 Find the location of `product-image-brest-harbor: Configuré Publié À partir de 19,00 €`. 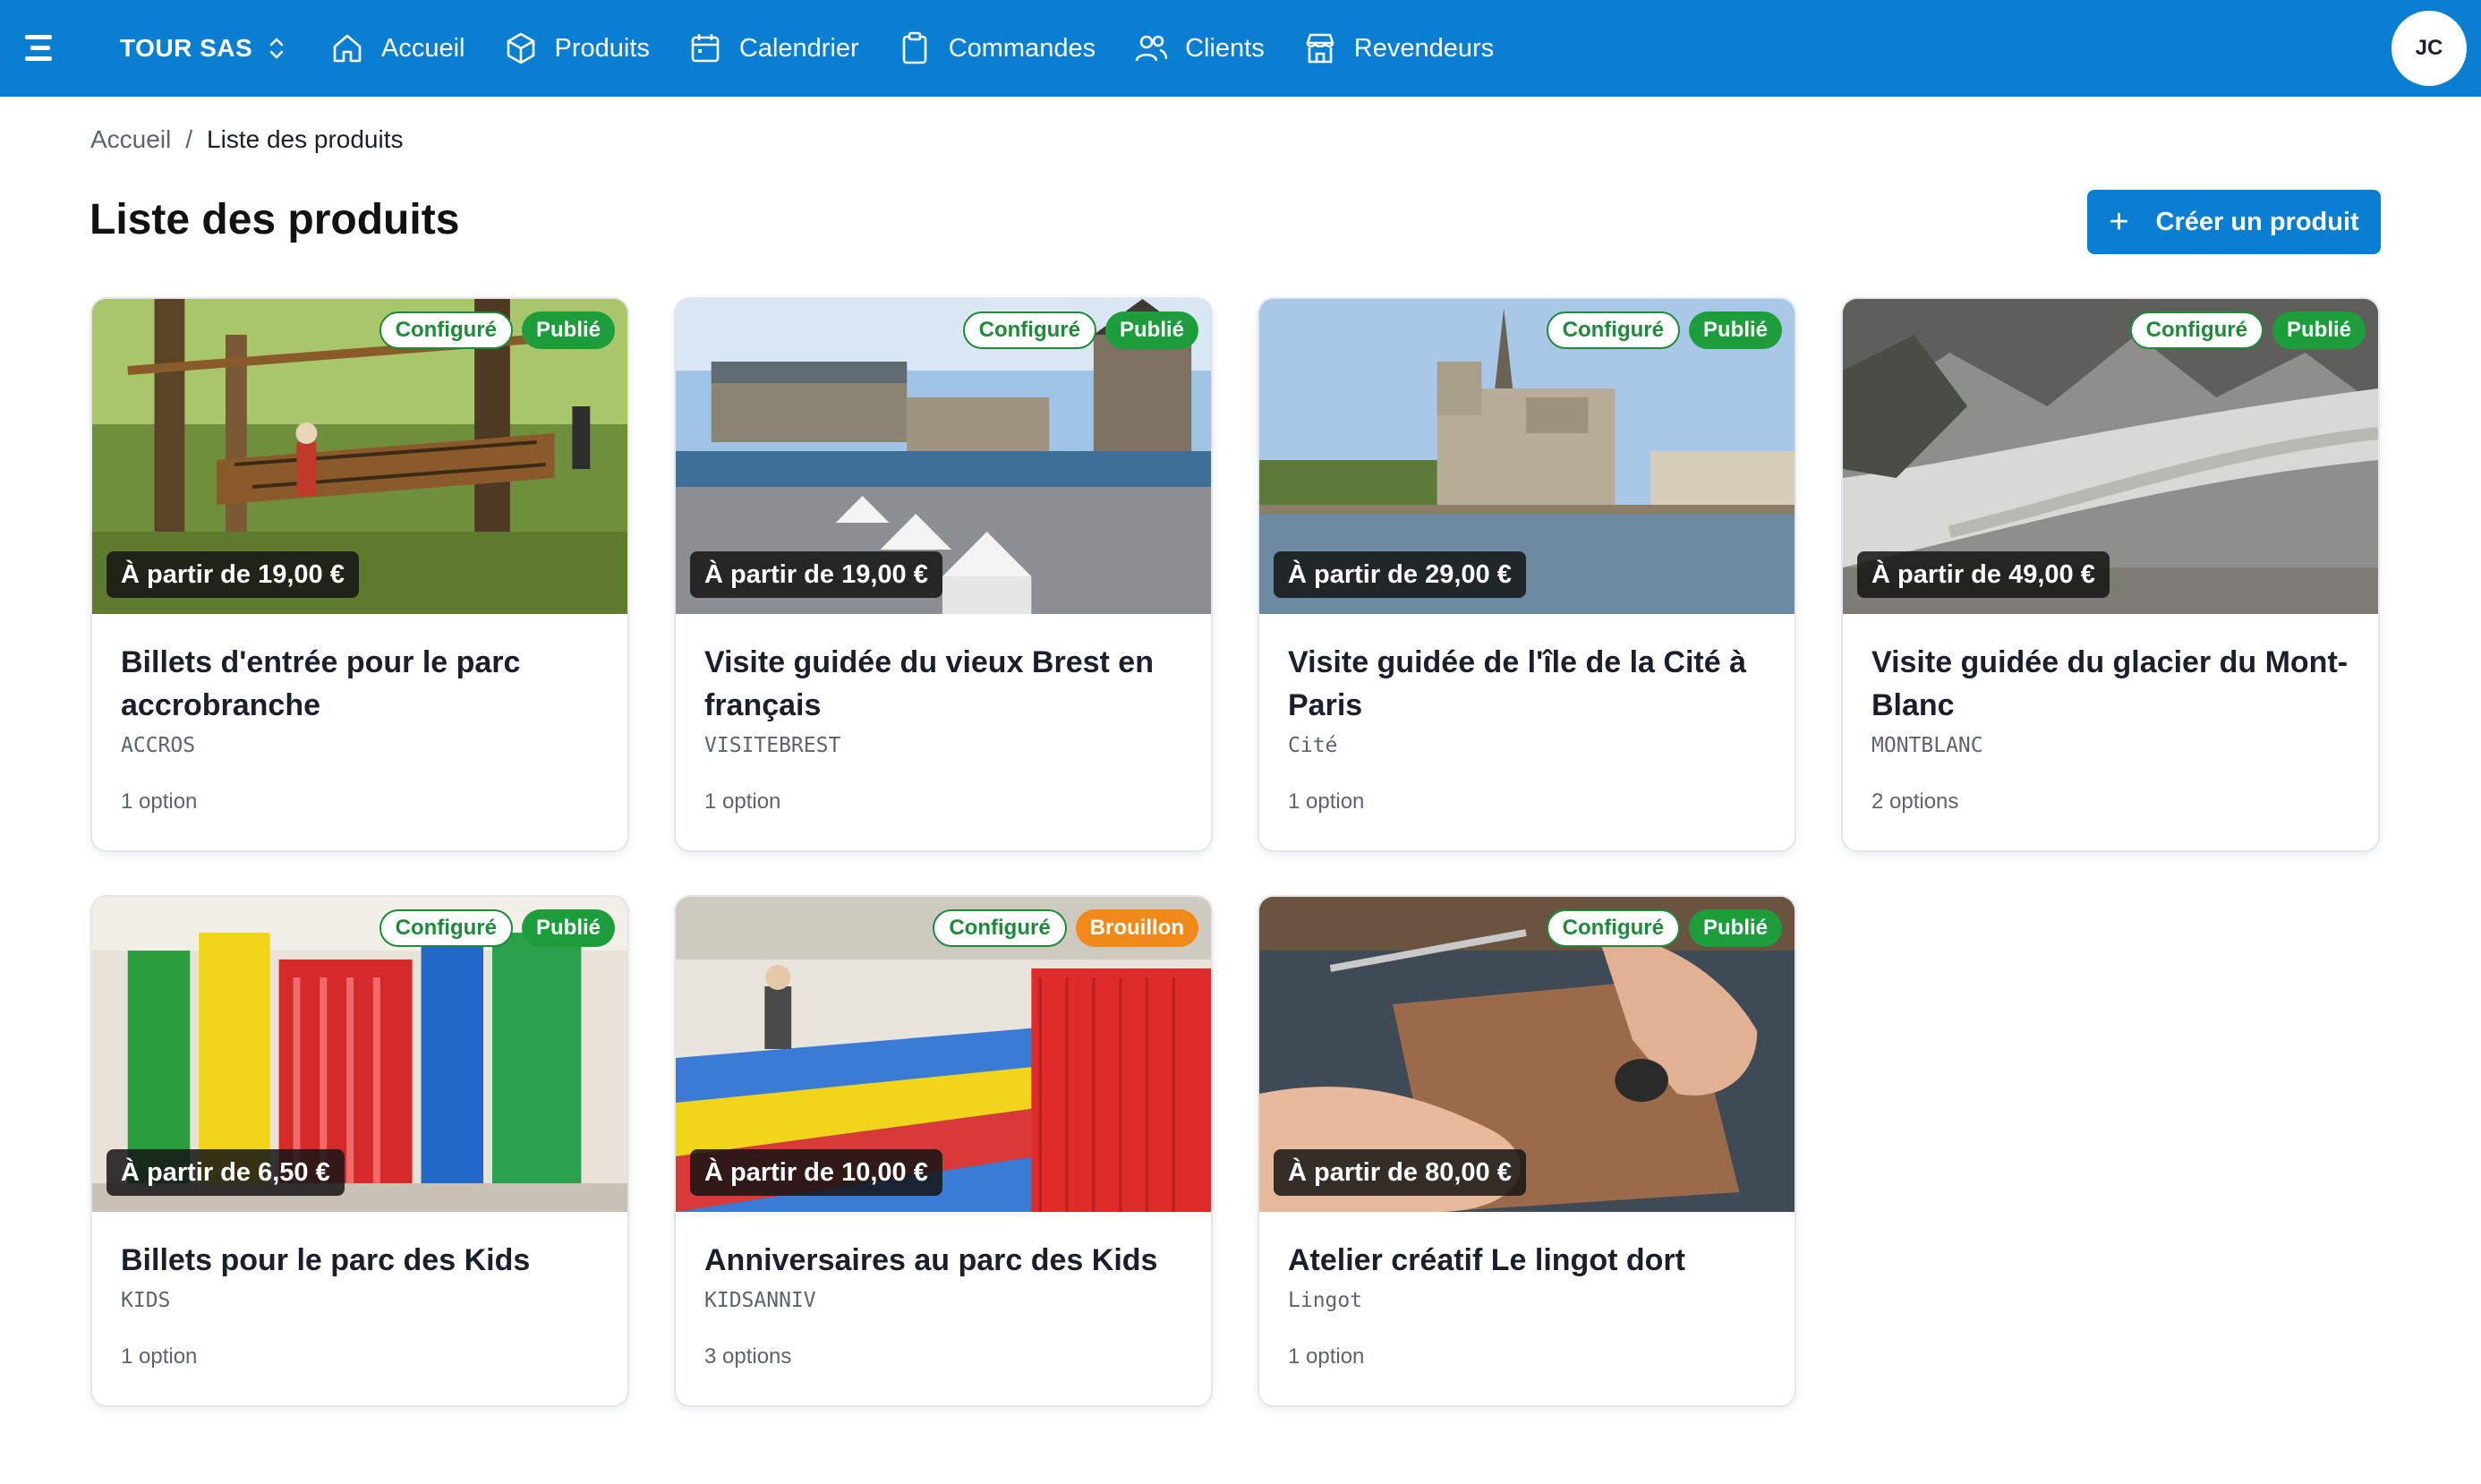

product-image-brest-harbor: Configuré Publié À partir de 19,00 € is located at coordinates (943, 456).